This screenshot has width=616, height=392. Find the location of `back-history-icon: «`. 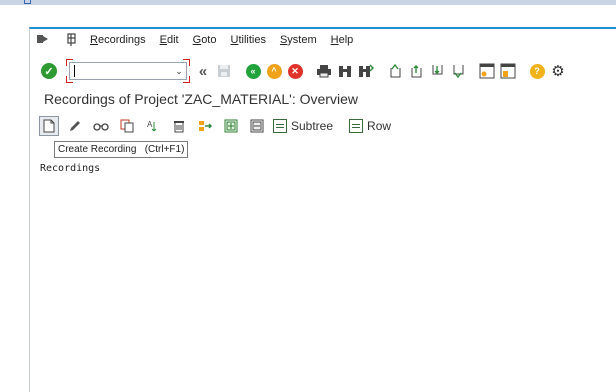

back-history-icon: « is located at coordinates (203, 71).